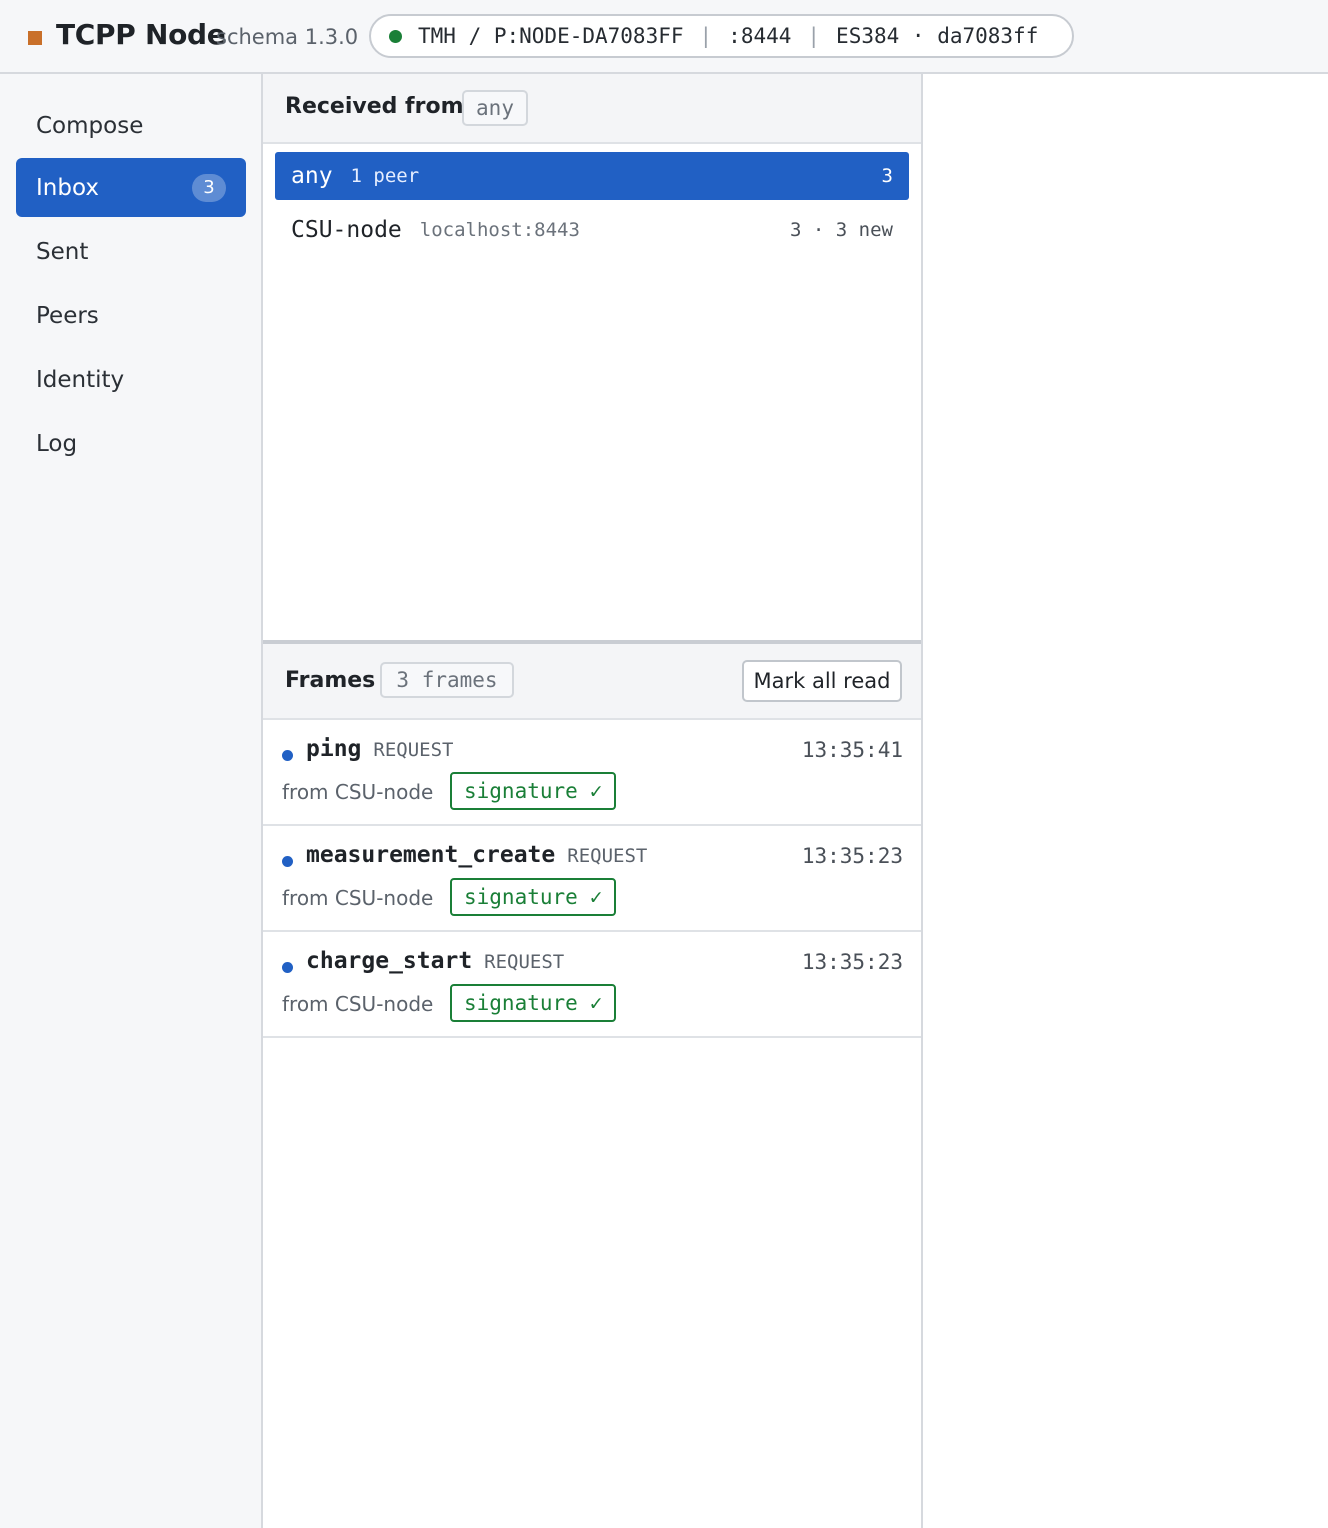  Describe the element at coordinates (887, 176) in the screenshot. I see `peer-count: 3` at that location.